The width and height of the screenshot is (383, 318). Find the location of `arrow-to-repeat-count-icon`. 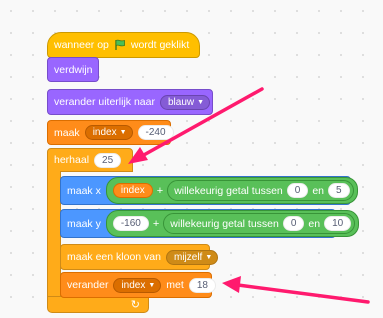

arrow-to-repeat-count-icon is located at coordinates (196, 125).